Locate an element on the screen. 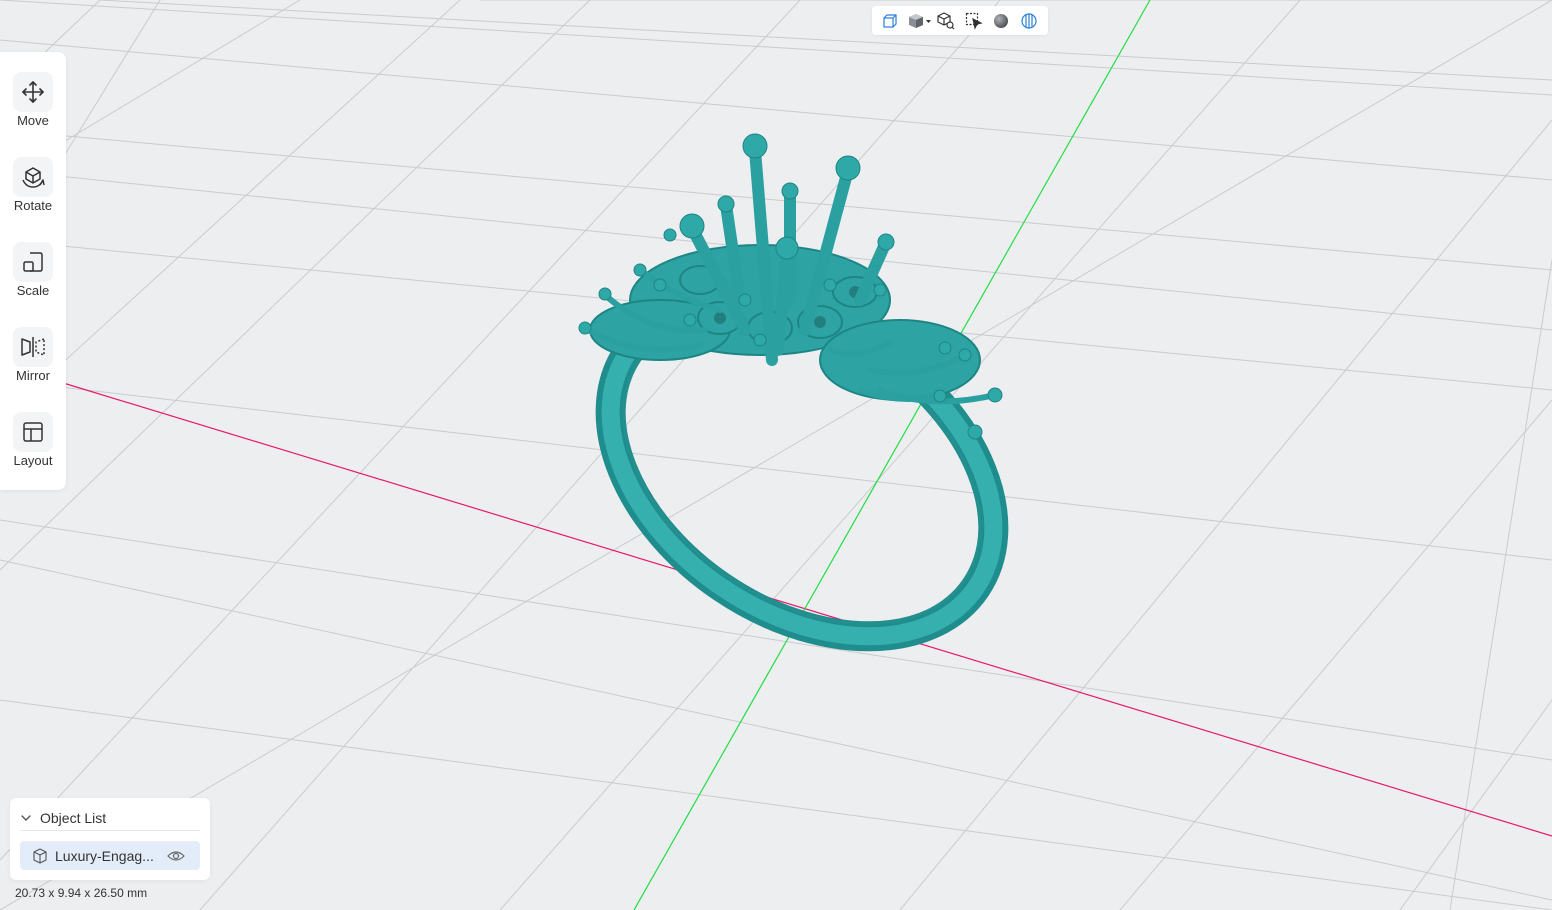 This screenshot has width=1552, height=910. shading-mode-button is located at coordinates (1001, 21).